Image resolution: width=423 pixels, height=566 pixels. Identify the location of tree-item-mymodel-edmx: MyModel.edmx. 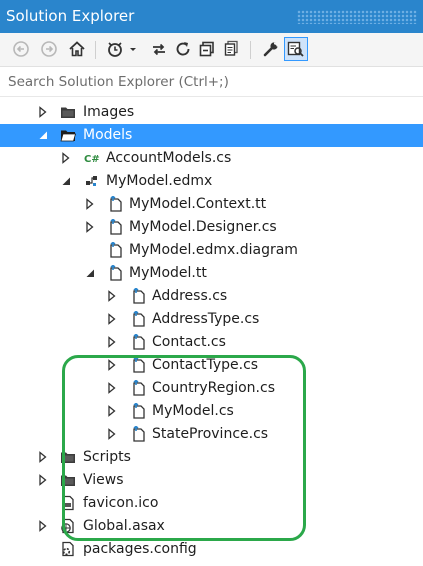
(211, 181).